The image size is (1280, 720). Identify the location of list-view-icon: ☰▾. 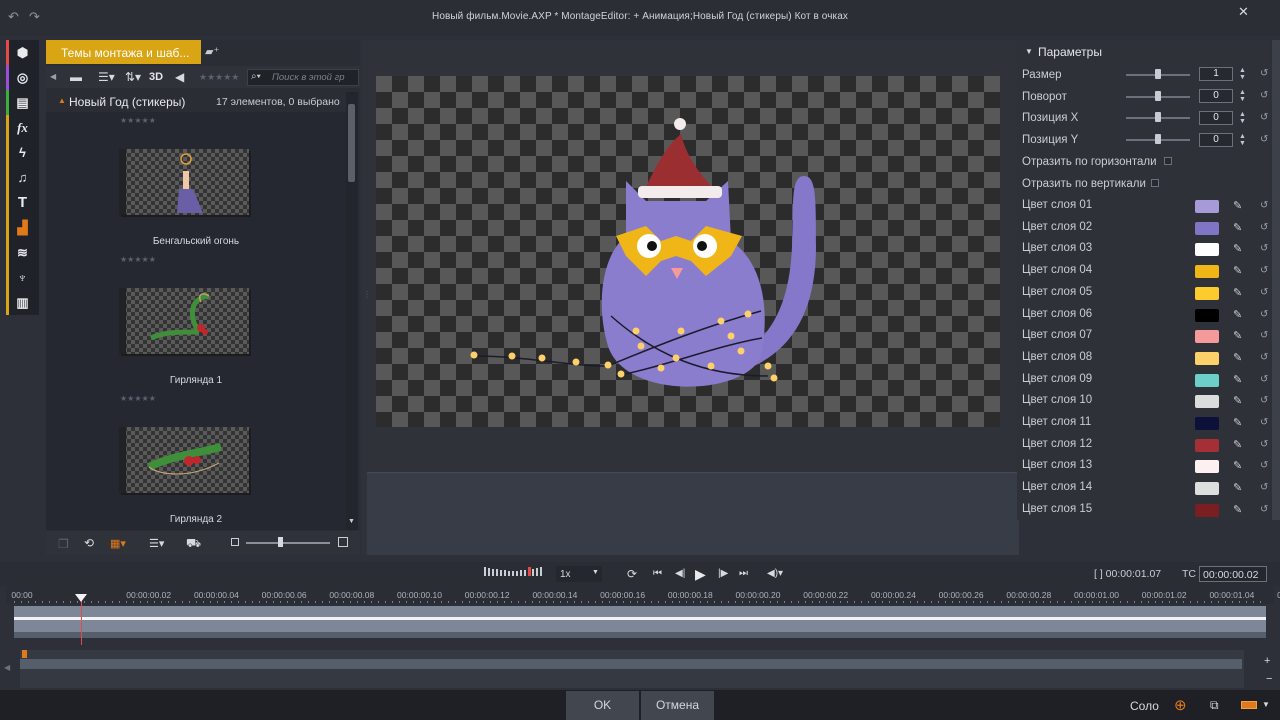
(106, 77).